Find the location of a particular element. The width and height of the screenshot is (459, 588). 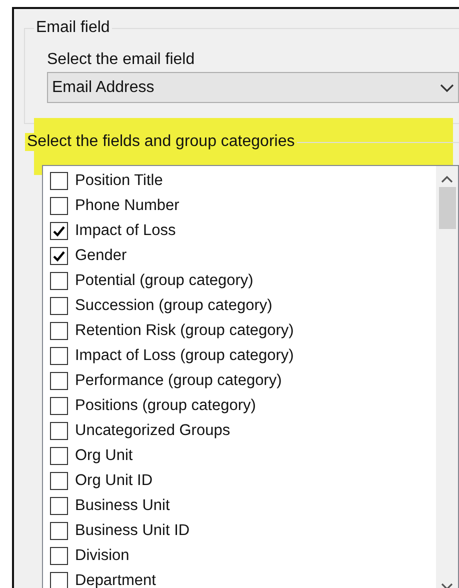

checkbox-label: Business Unit ID is located at coordinates (132, 531).